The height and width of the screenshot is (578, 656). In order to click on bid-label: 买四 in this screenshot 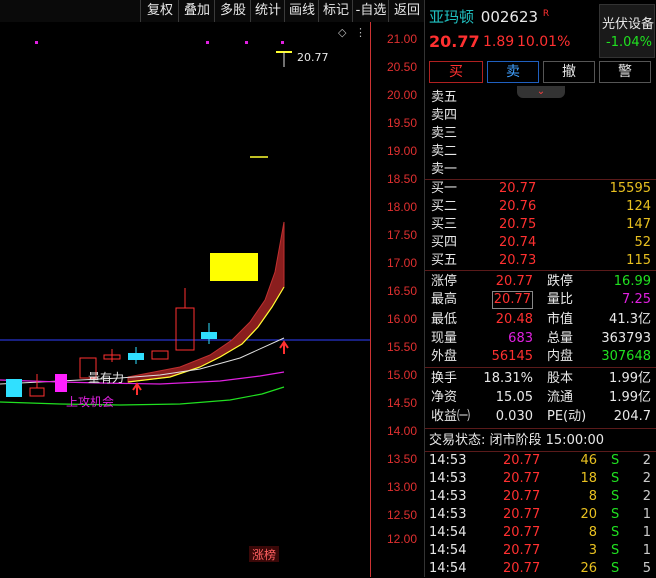, I will do `click(444, 242)`.